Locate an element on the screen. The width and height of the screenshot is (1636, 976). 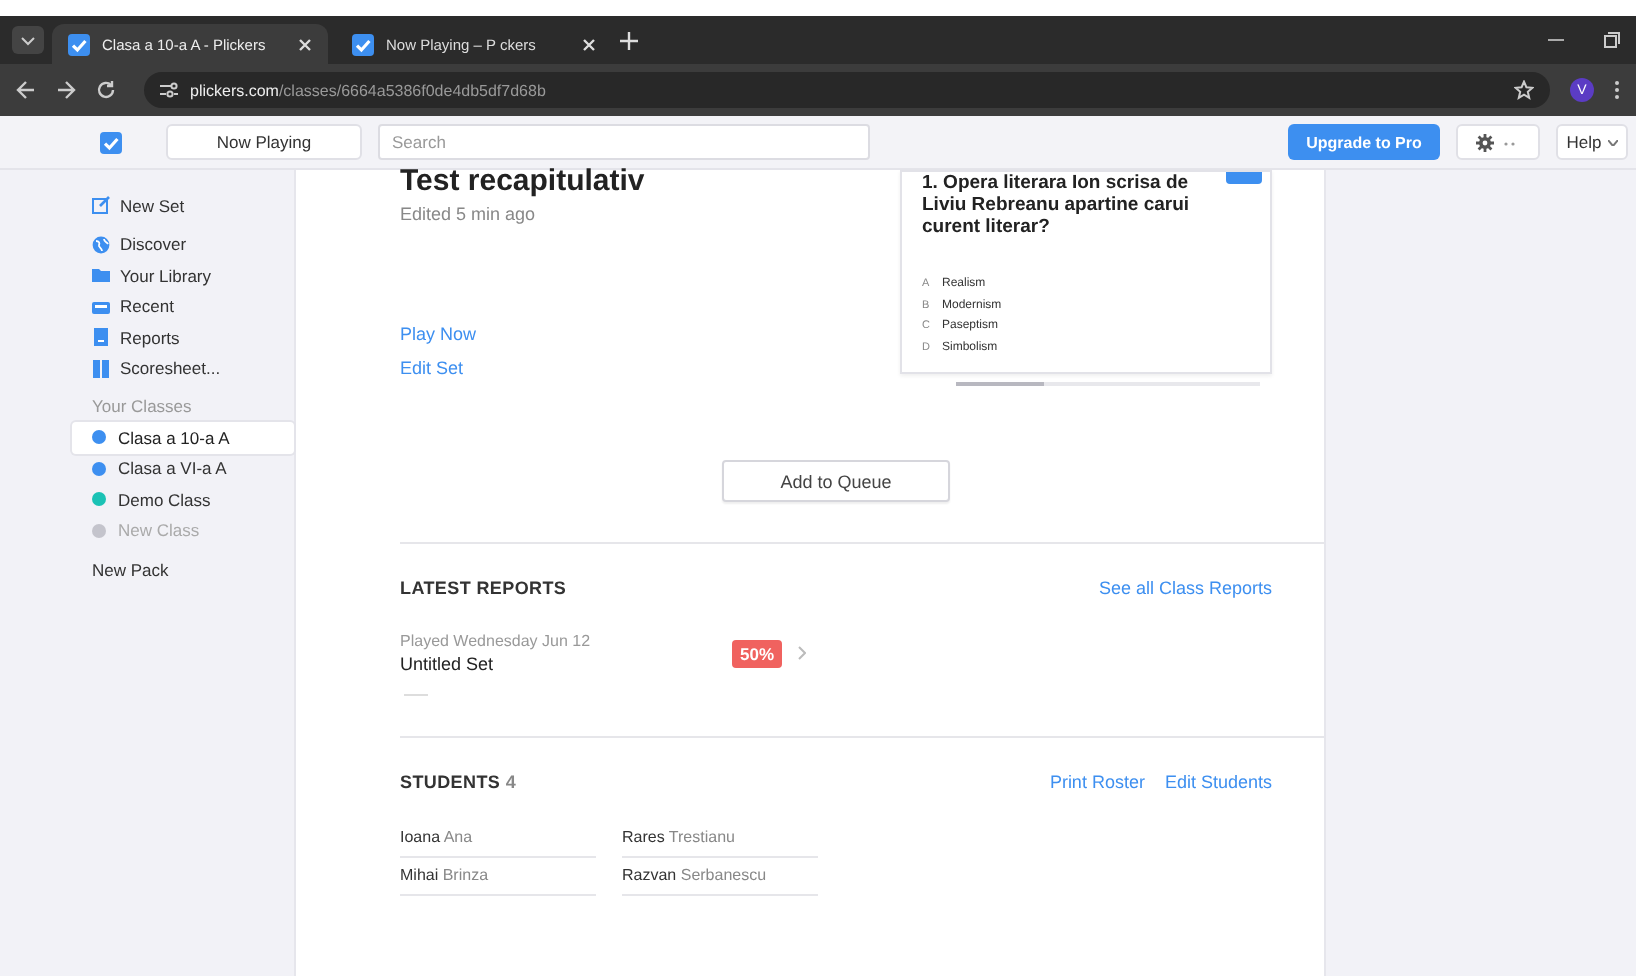
slide-badge is located at coordinates (1244, 178).